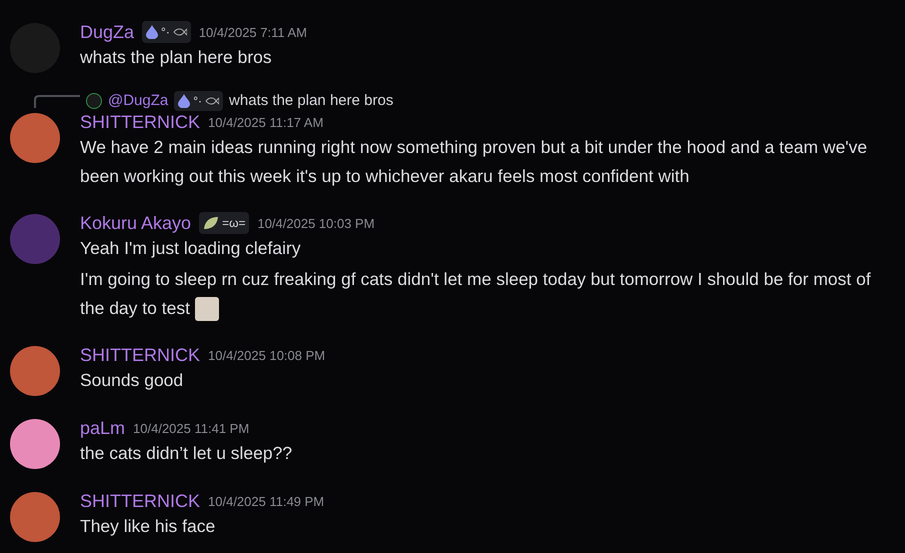  I want to click on message-line: Sounds good, so click(132, 380).